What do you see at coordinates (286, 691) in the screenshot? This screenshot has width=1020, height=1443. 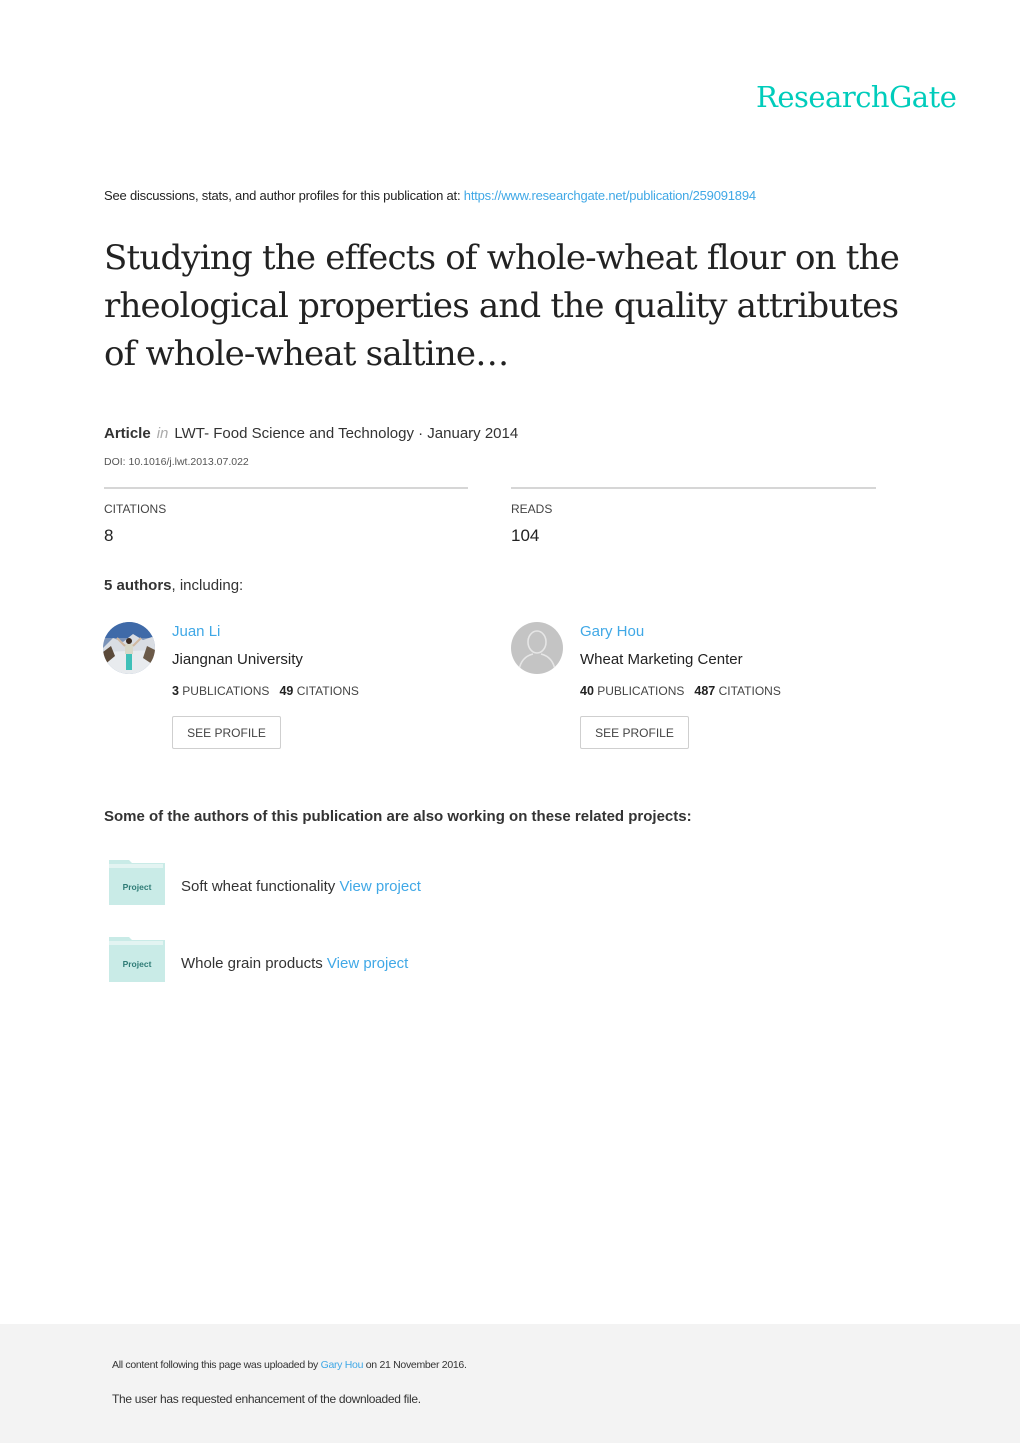 I see `citations-count: 49` at bounding box center [286, 691].